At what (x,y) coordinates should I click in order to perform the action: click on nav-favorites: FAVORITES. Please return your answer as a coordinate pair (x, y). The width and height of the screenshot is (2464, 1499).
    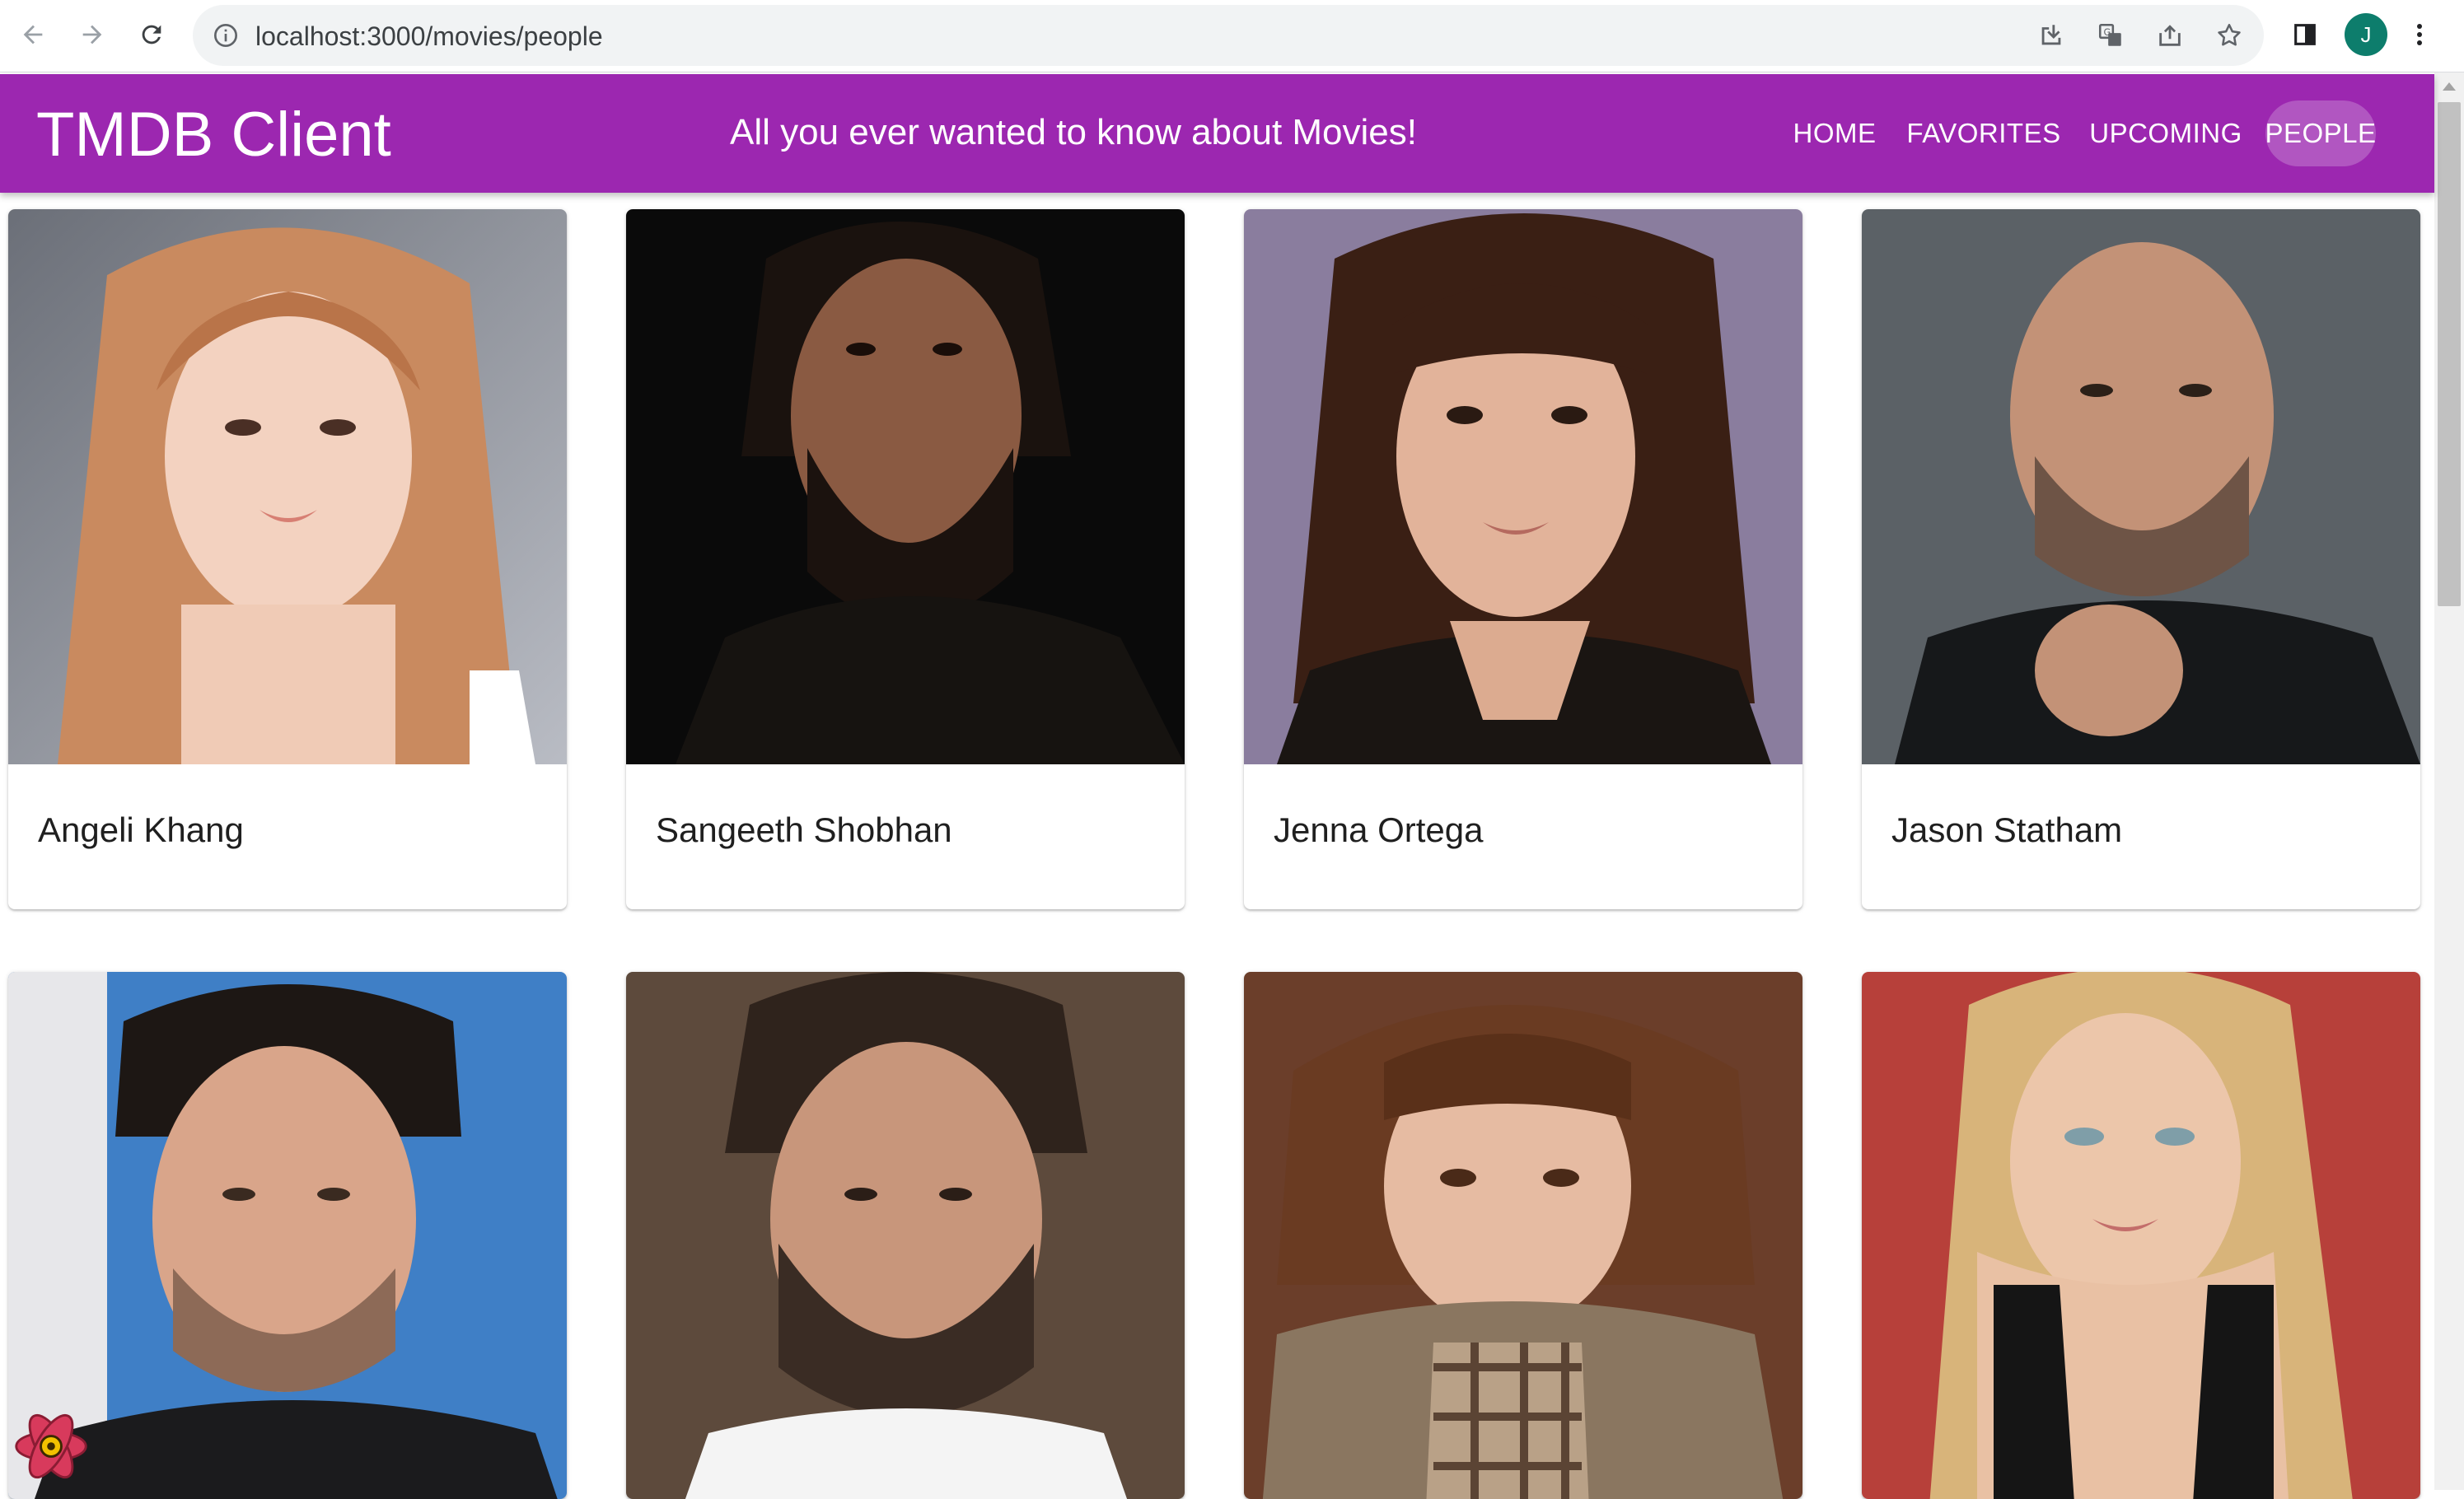
    Looking at the image, I should click on (1984, 133).